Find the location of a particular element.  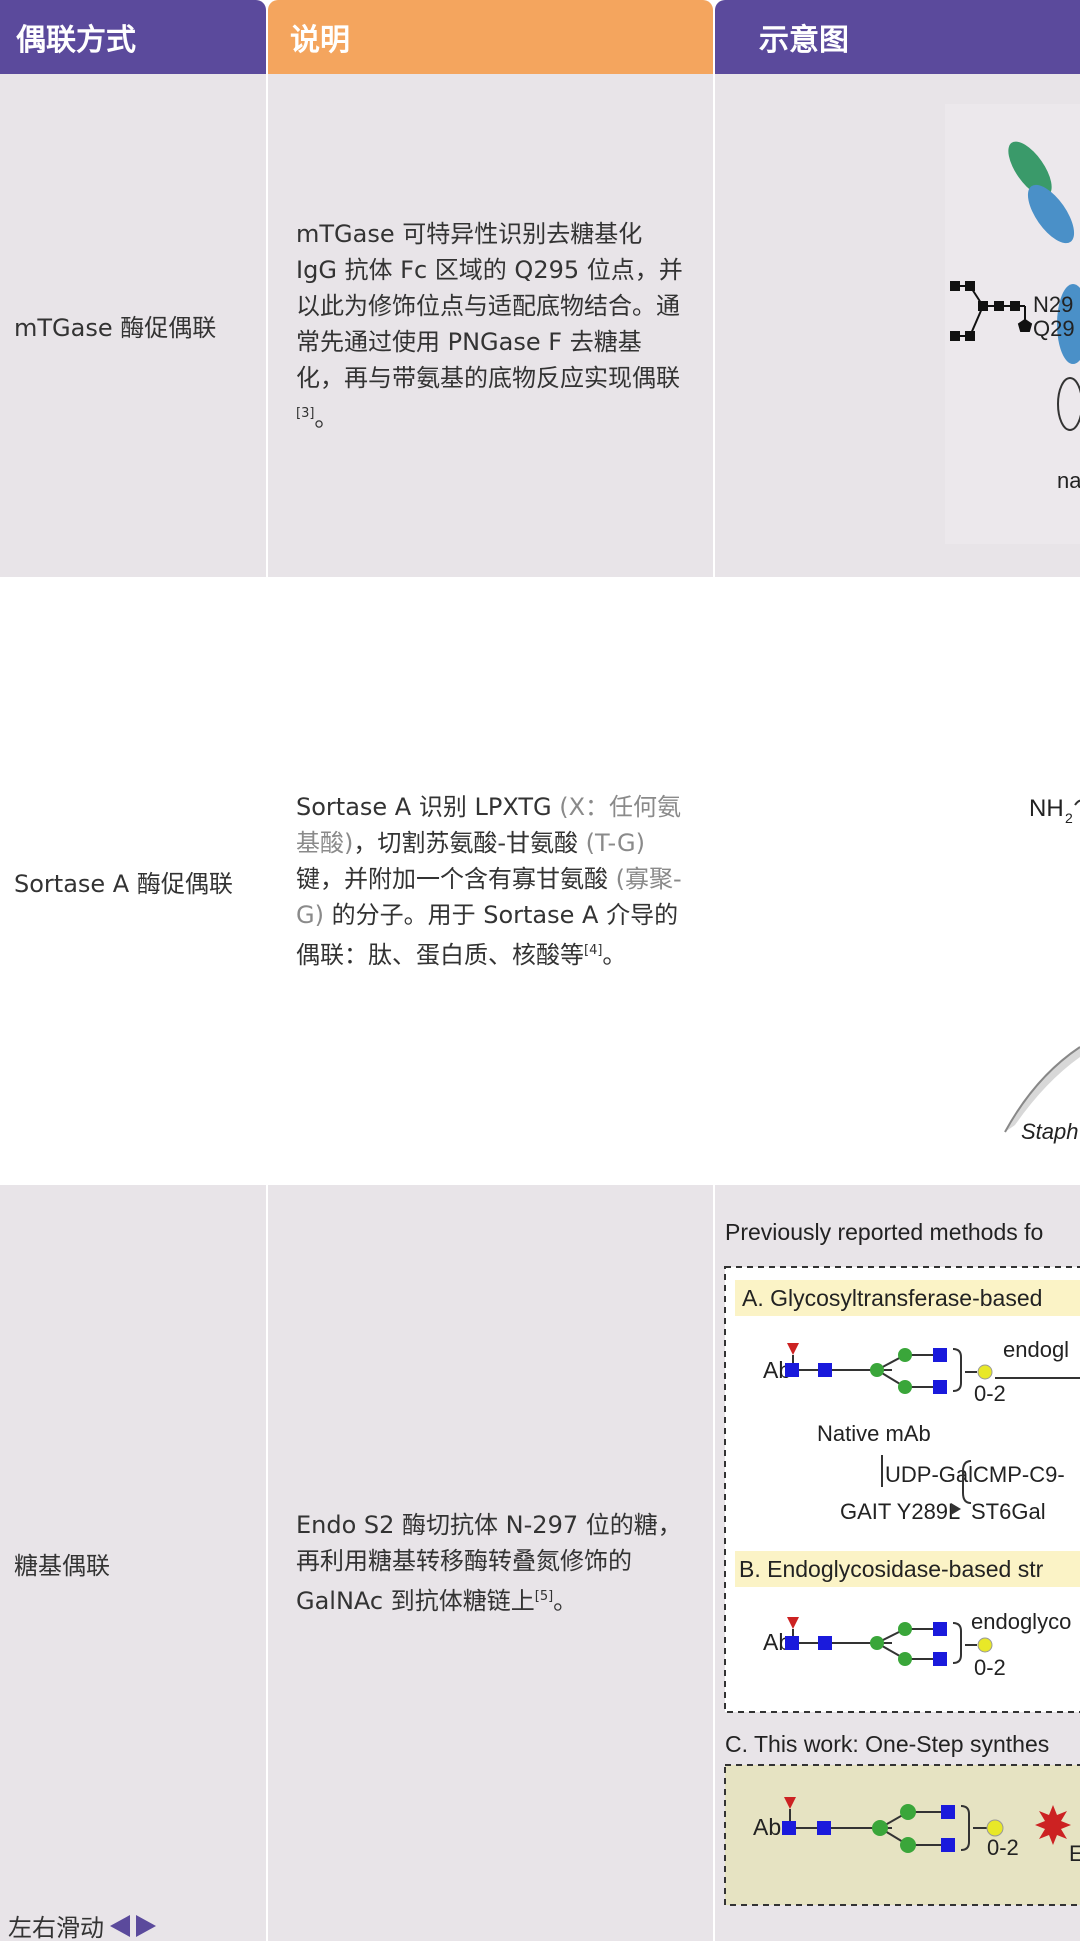

label-native-mab: Native mAb is located at coordinates (874, 1433).